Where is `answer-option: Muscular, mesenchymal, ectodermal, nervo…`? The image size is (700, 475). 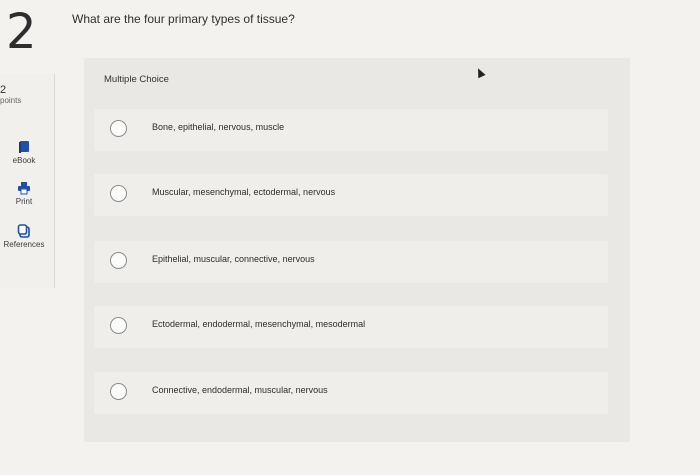 answer-option: Muscular, mesenchymal, ectodermal, nervo… is located at coordinates (351, 195).